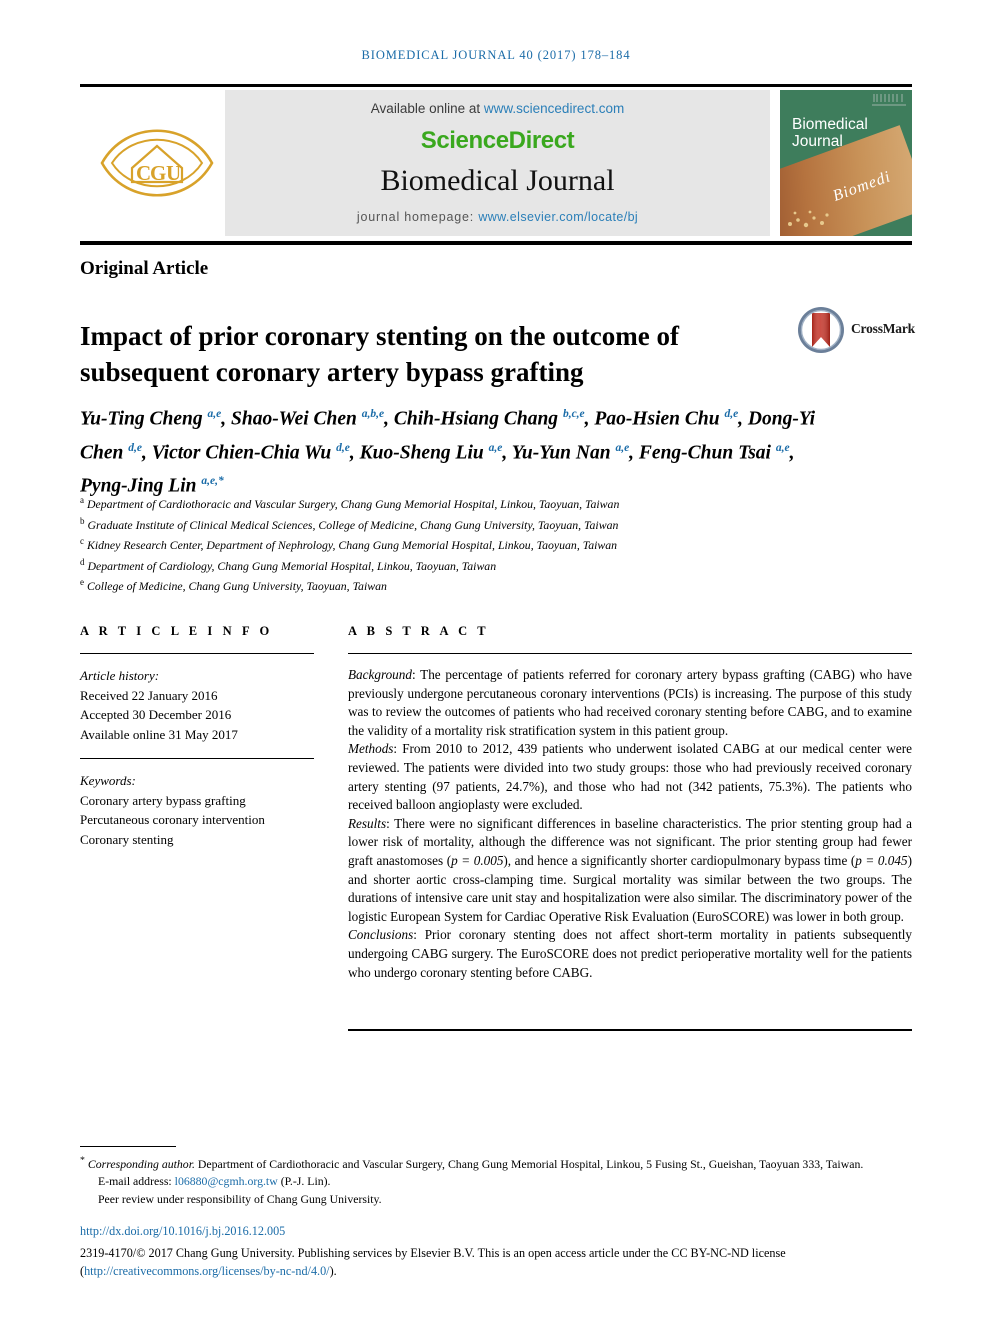 The image size is (992, 1323). I want to click on email-owner: (P.-J. Lin)., so click(305, 1181).